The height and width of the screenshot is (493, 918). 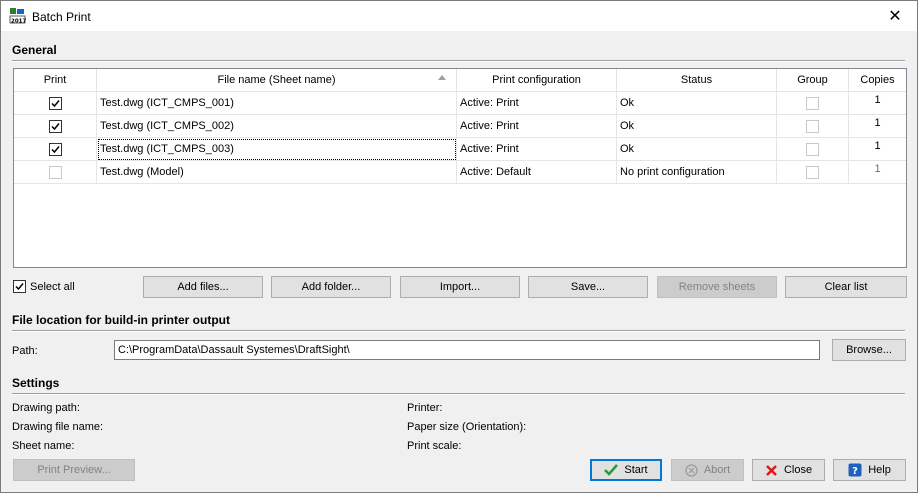 I want to click on sort-ascending-icon, so click(x=442, y=77).